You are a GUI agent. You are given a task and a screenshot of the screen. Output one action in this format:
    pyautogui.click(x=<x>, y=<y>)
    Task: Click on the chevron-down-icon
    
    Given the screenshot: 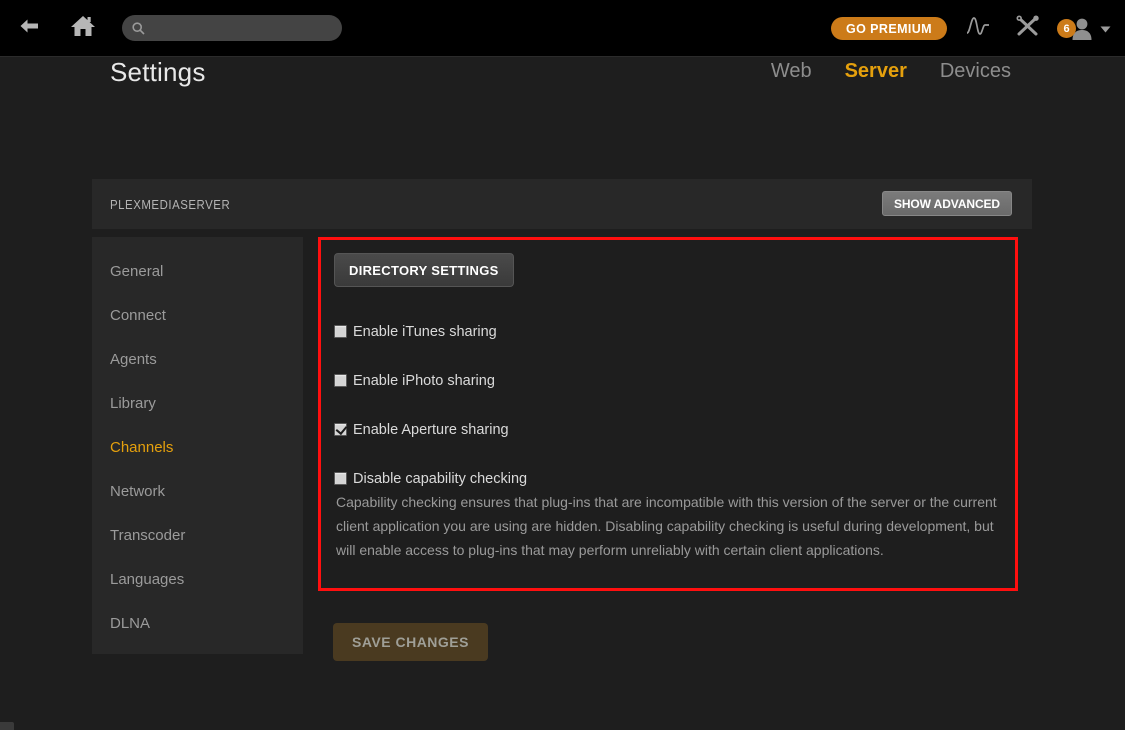 What is the action you would take?
    pyautogui.click(x=1105, y=29)
    